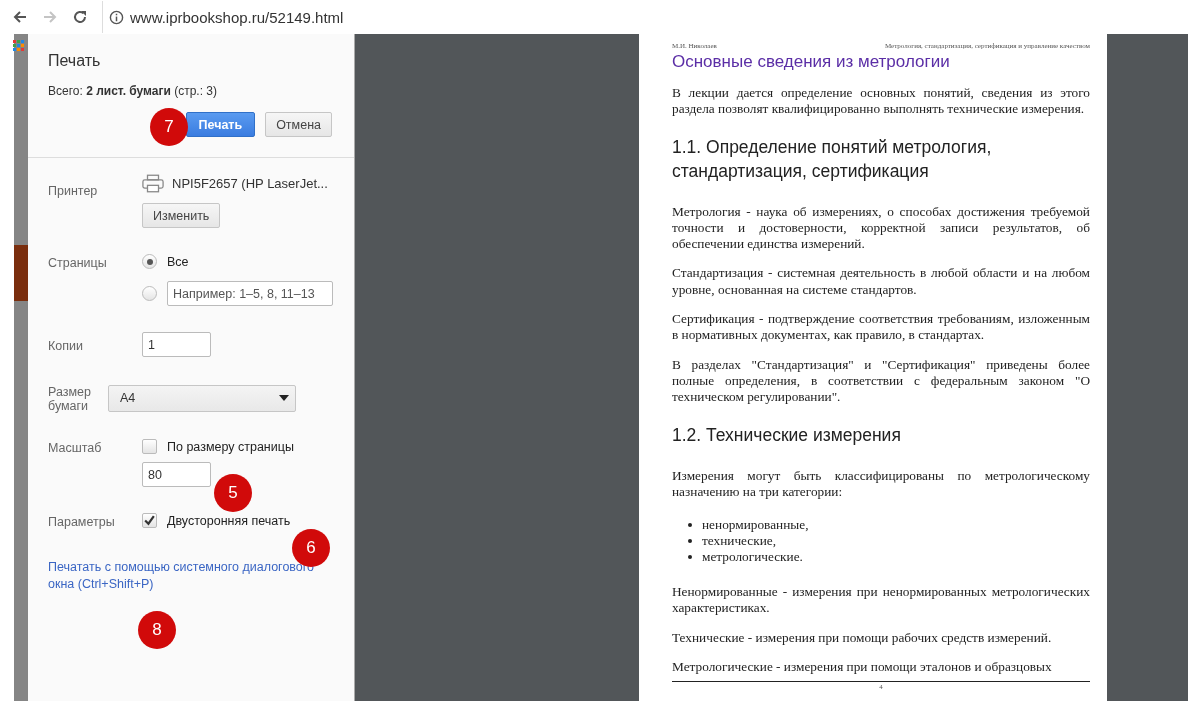 The width and height of the screenshot is (1188, 701). Describe the element at coordinates (881, 600) in the screenshot. I see `paragraph: Ненормированные - измерения при ненормированных метрологических характеристиках.` at that location.